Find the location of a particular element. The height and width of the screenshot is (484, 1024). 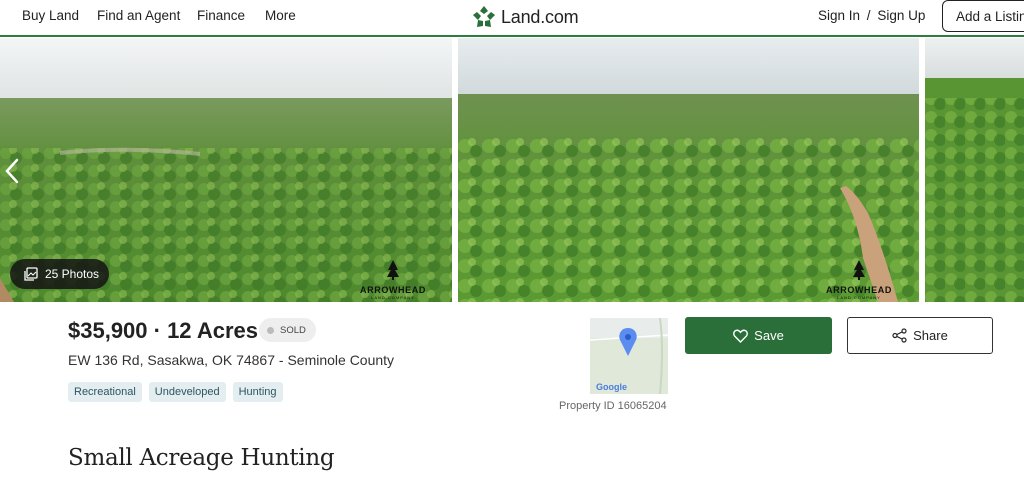

sign-in-area: Sign In / Sign Up is located at coordinates (871, 15).